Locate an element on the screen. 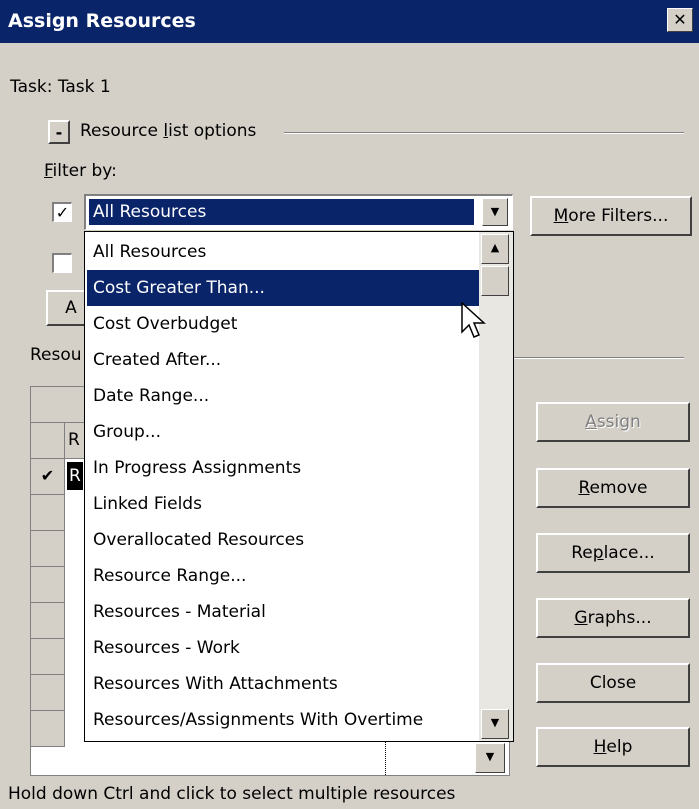  remove-button: Remove is located at coordinates (613, 488).